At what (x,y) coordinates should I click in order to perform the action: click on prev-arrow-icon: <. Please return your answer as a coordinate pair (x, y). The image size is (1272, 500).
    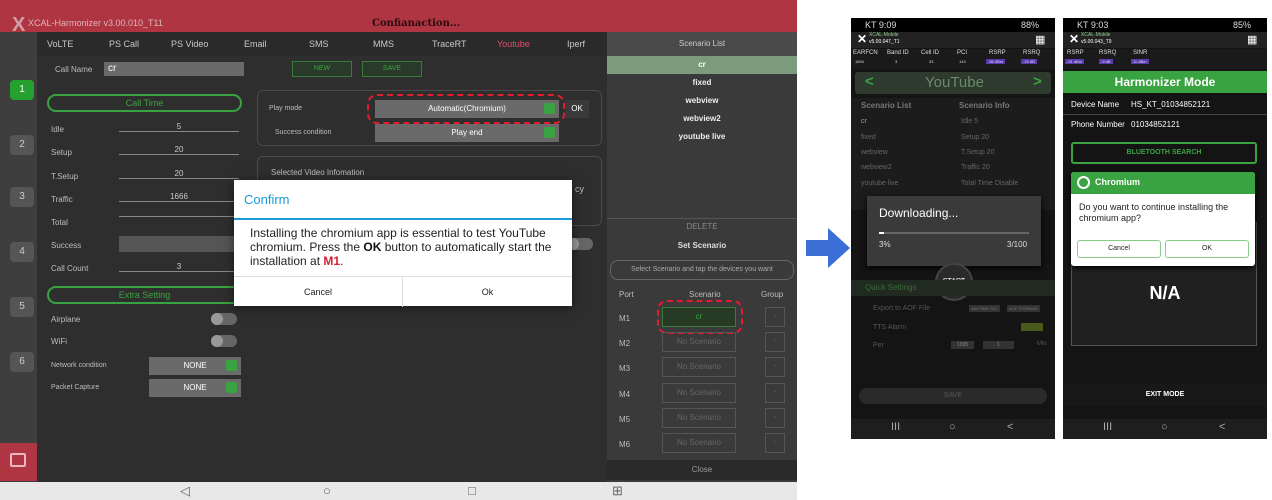
    Looking at the image, I should click on (869, 81).